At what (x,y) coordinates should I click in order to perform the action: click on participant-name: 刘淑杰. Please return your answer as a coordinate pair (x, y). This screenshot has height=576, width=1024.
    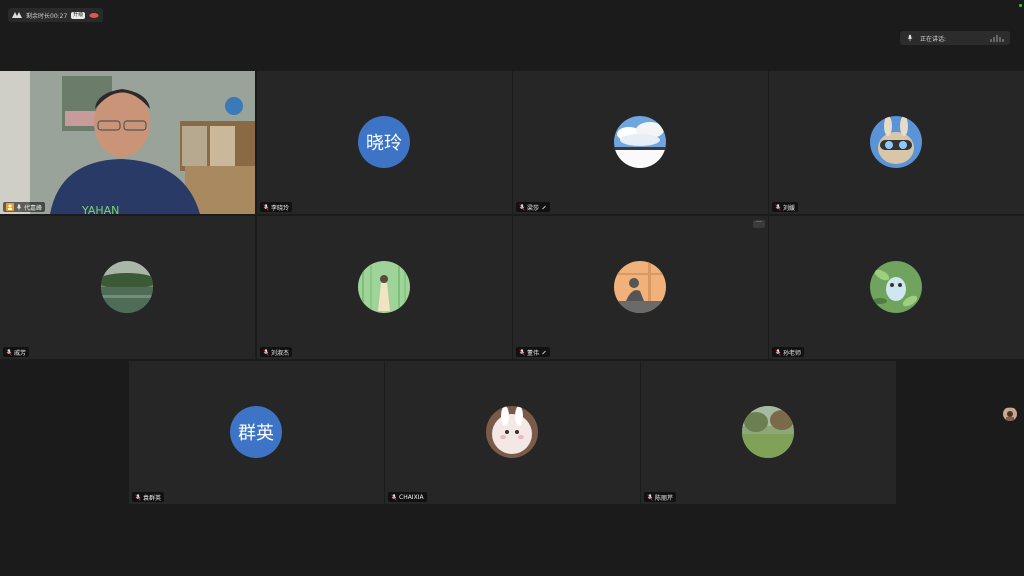
    Looking at the image, I should click on (280, 353).